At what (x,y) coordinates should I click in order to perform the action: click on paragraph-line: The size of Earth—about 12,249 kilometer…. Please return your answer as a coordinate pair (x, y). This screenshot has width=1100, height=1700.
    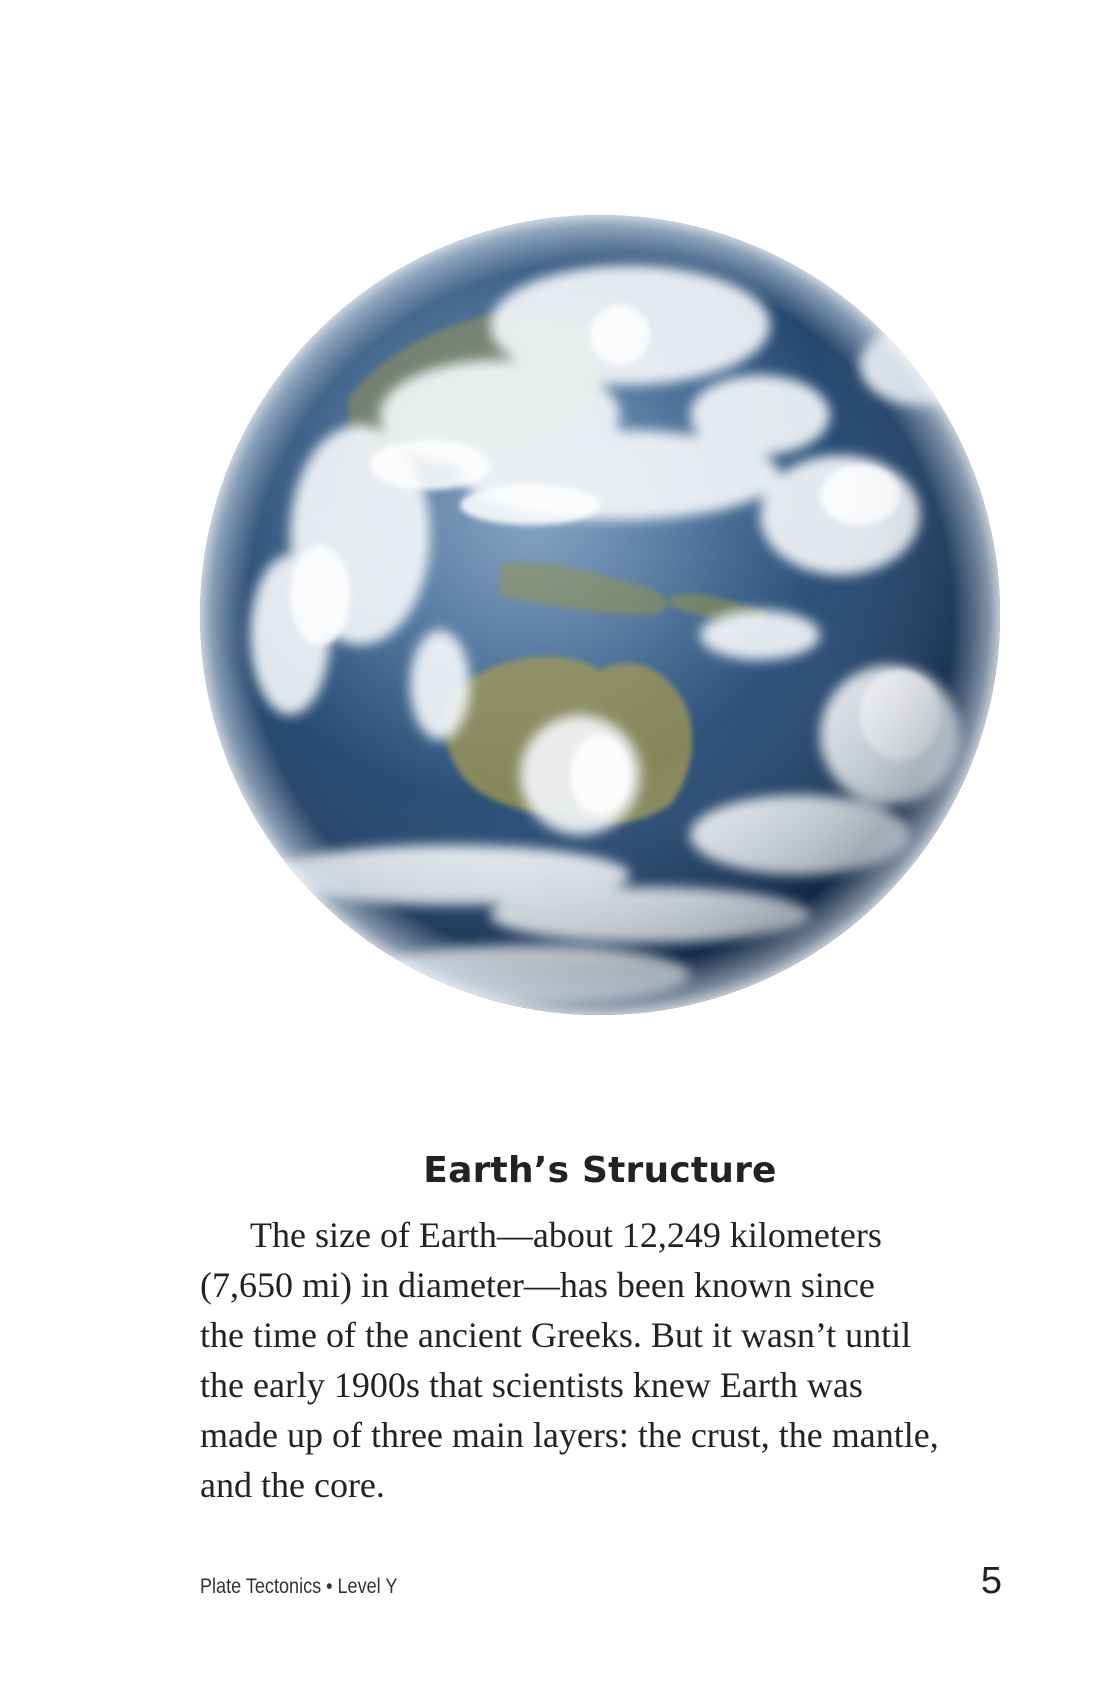
    Looking at the image, I should click on (566, 1235).